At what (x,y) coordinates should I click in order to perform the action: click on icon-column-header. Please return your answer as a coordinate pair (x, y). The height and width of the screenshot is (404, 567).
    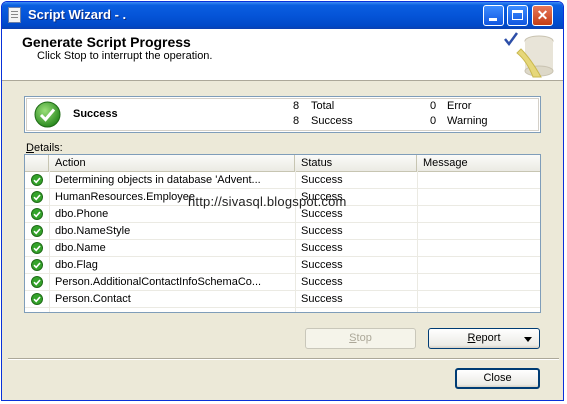
    Looking at the image, I should click on (37, 163).